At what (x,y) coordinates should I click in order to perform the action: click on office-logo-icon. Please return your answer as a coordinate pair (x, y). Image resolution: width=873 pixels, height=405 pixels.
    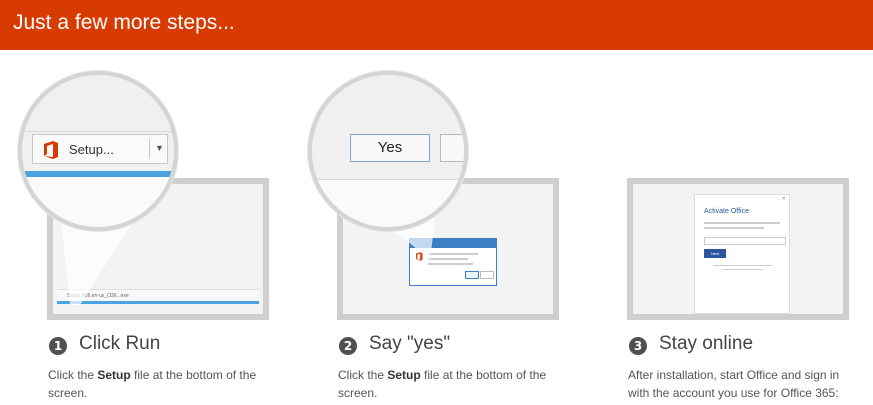
    Looking at the image, I should click on (51, 150).